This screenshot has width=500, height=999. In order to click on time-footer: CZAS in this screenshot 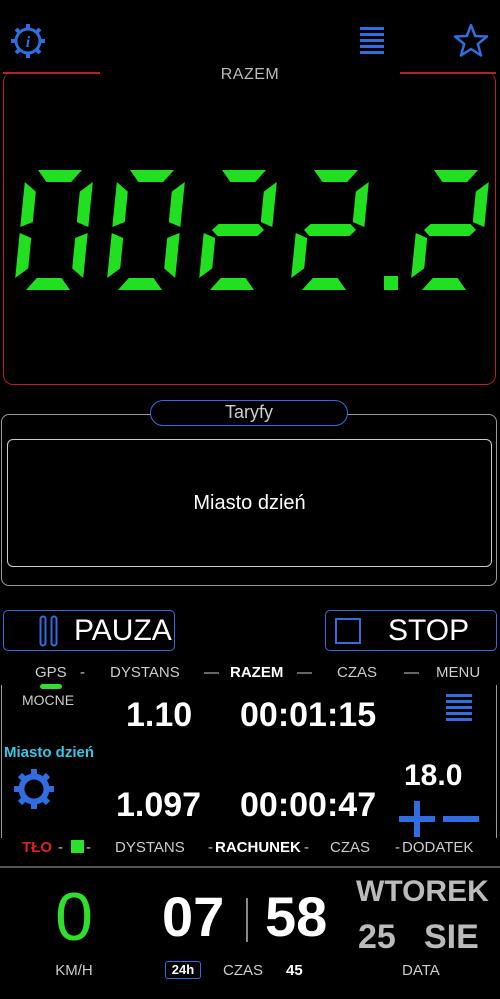, I will do `click(350, 847)`.